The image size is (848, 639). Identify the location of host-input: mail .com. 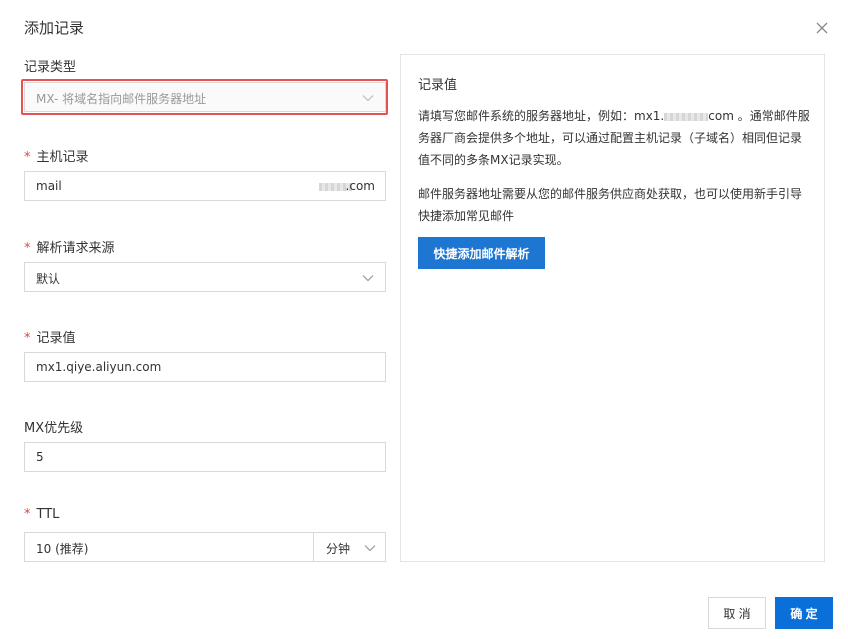
(205, 186).